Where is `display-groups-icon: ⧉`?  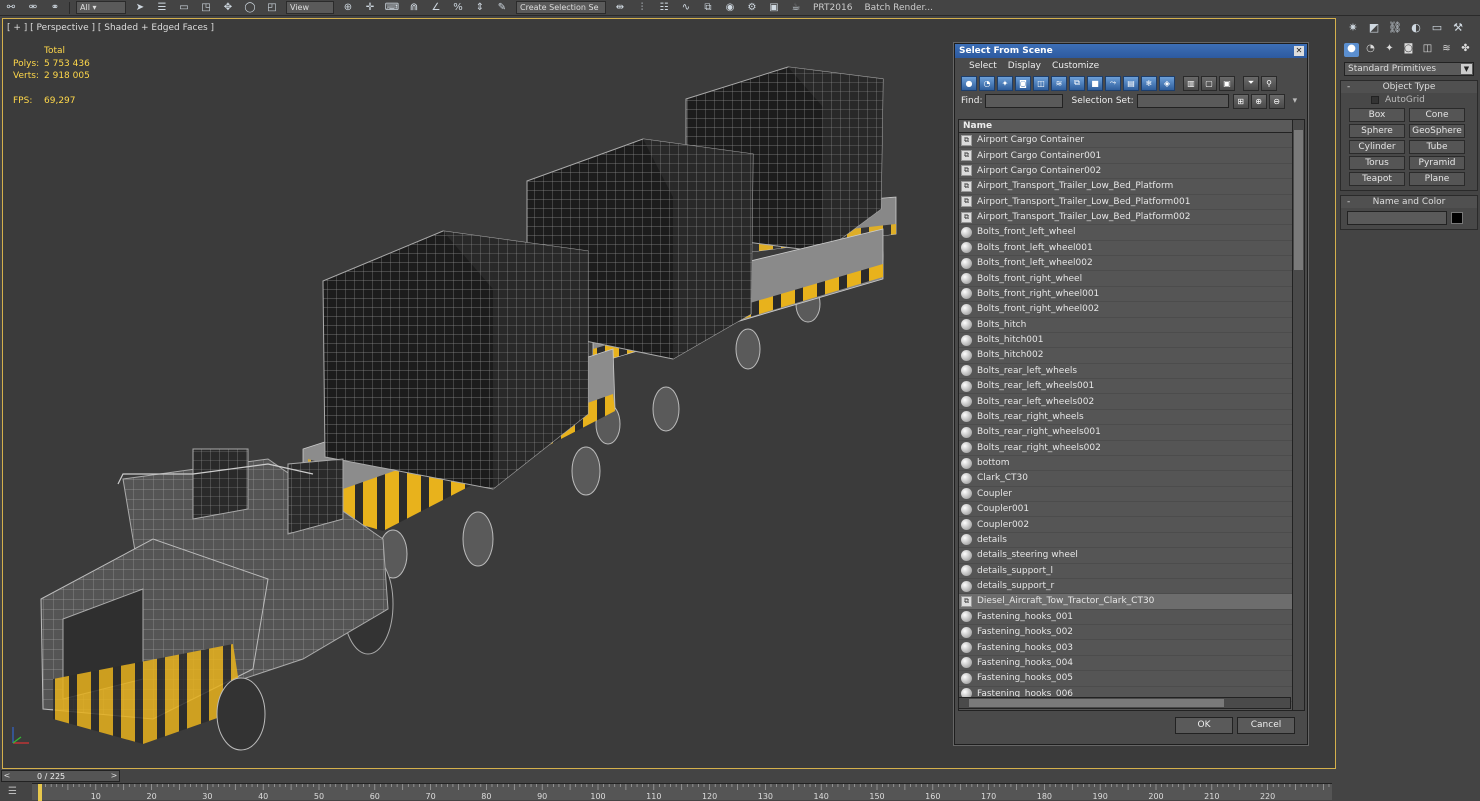 display-groups-icon: ⧉ is located at coordinates (1077, 83).